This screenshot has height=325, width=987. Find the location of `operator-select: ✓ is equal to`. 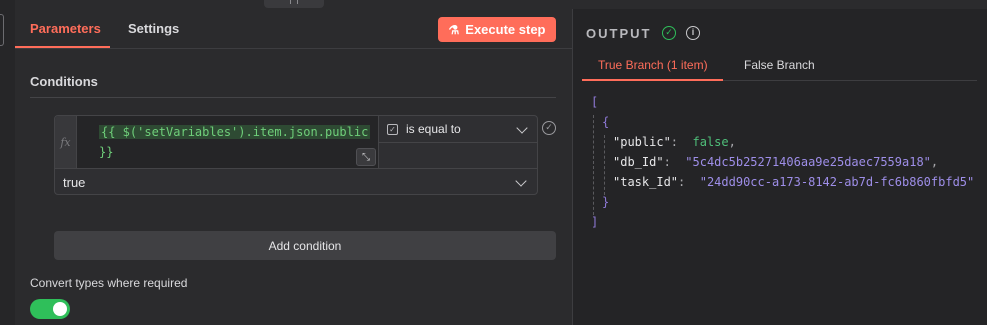

operator-select: ✓ is equal to is located at coordinates (458, 129).